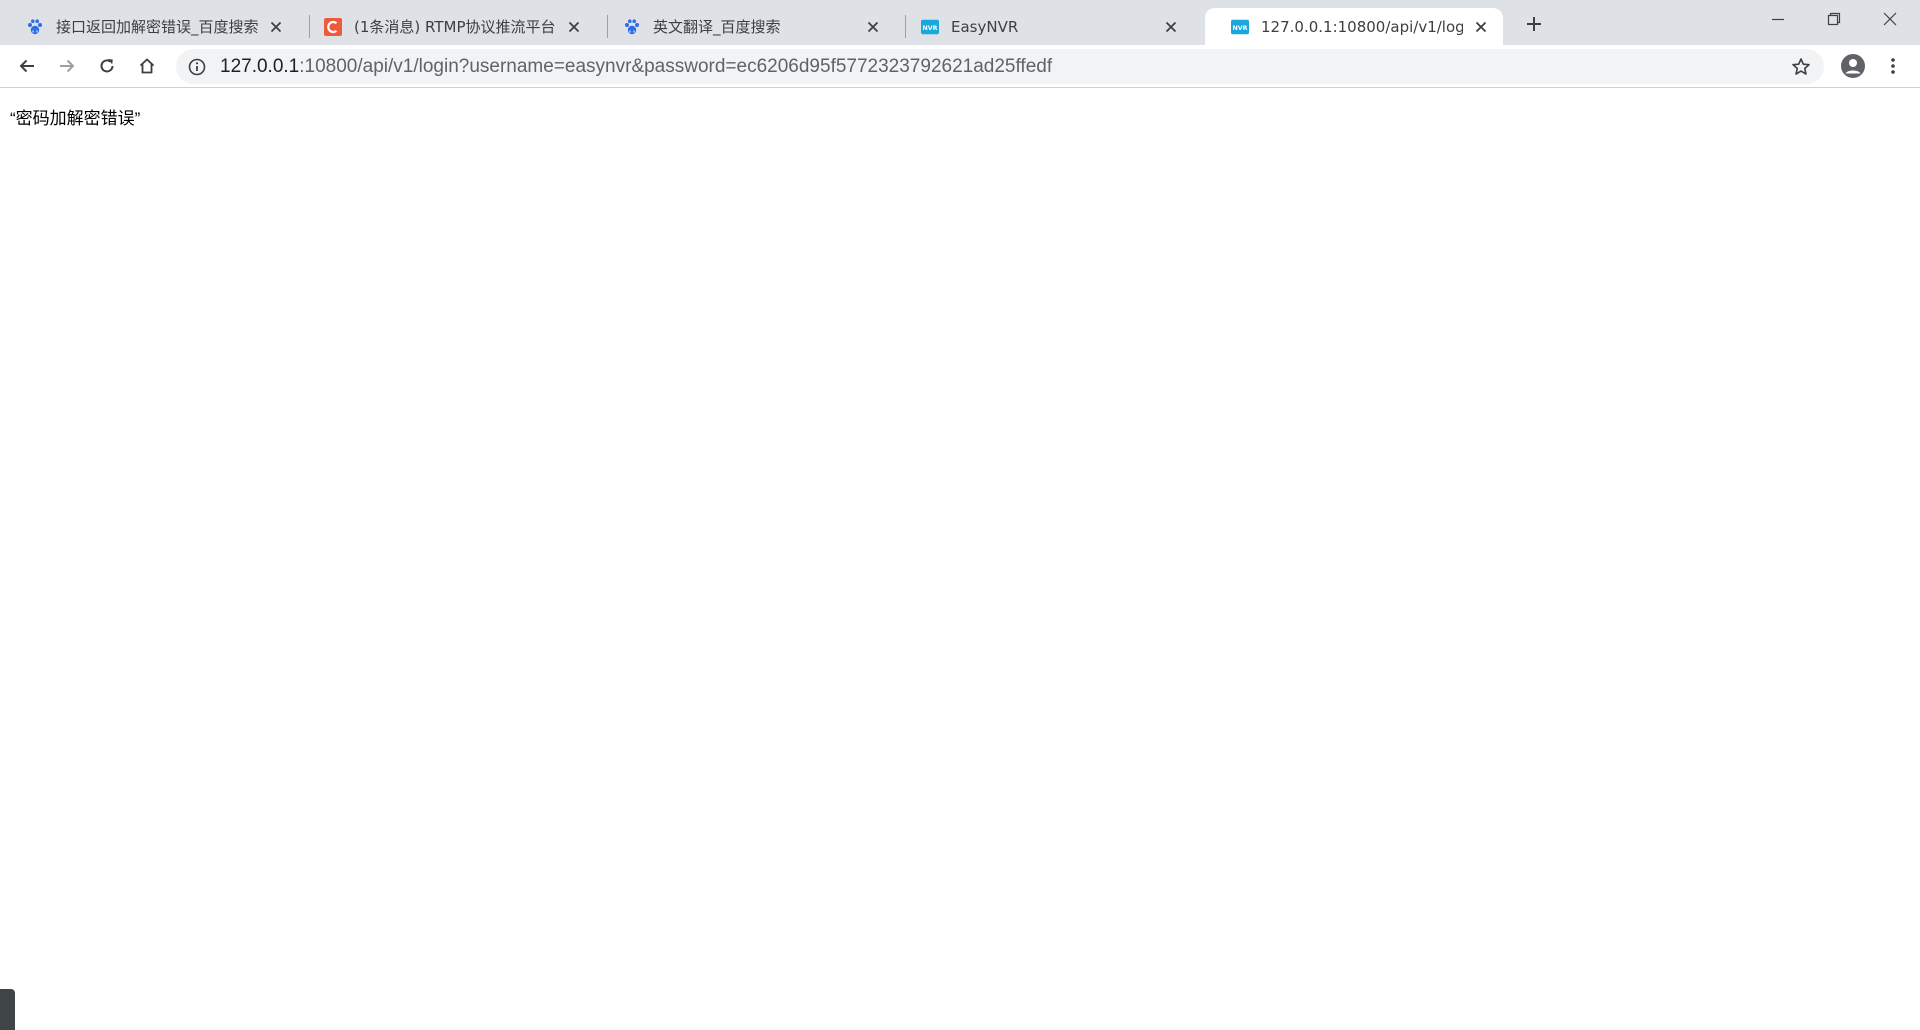 The image size is (1920, 1030). What do you see at coordinates (1893, 66) in the screenshot?
I see `more-menu-icon` at bounding box center [1893, 66].